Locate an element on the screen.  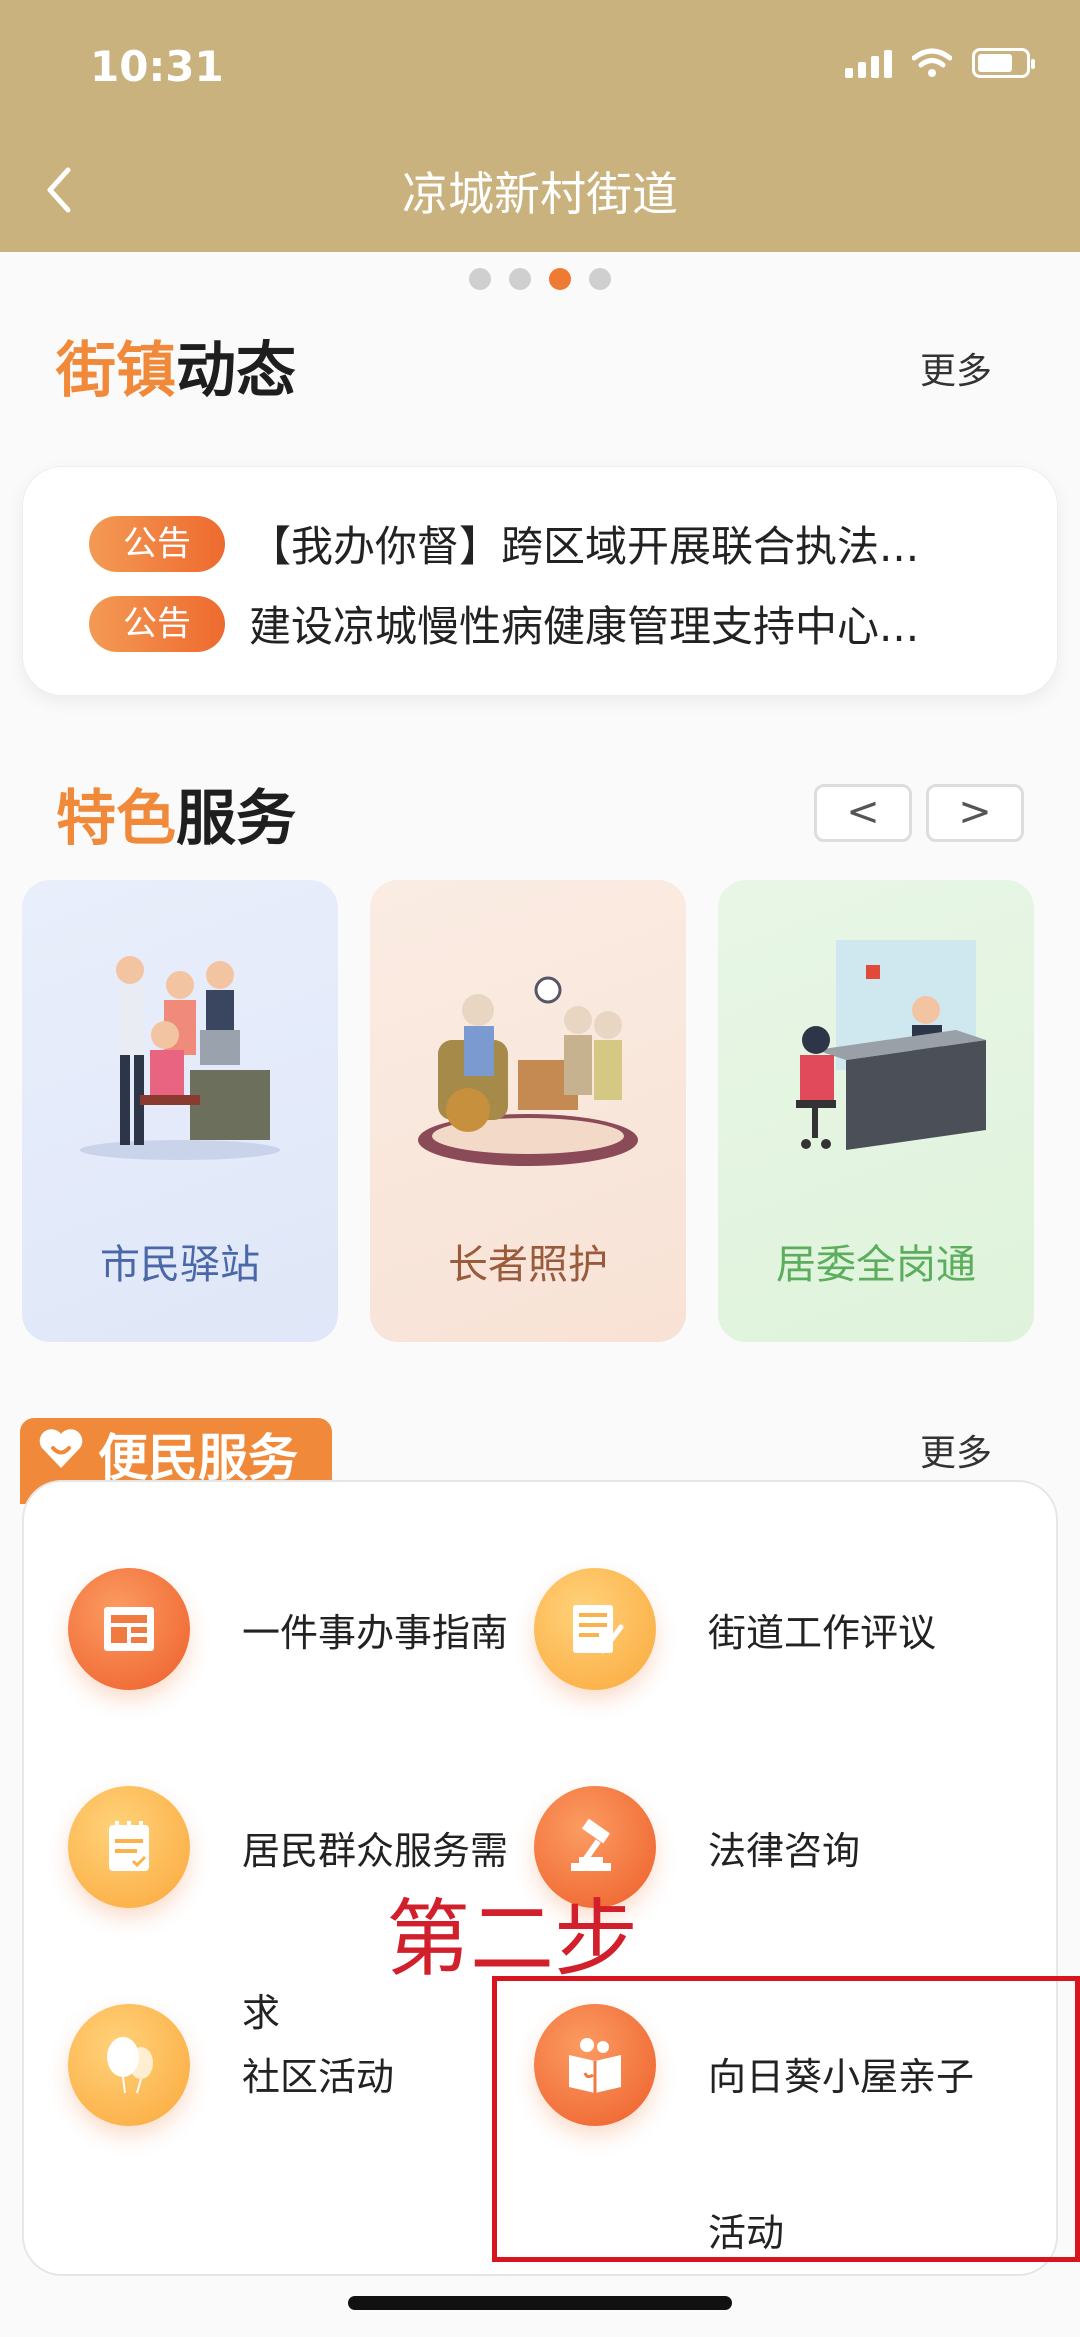
service-label-continued: 求 is located at coordinates (261, 2009).